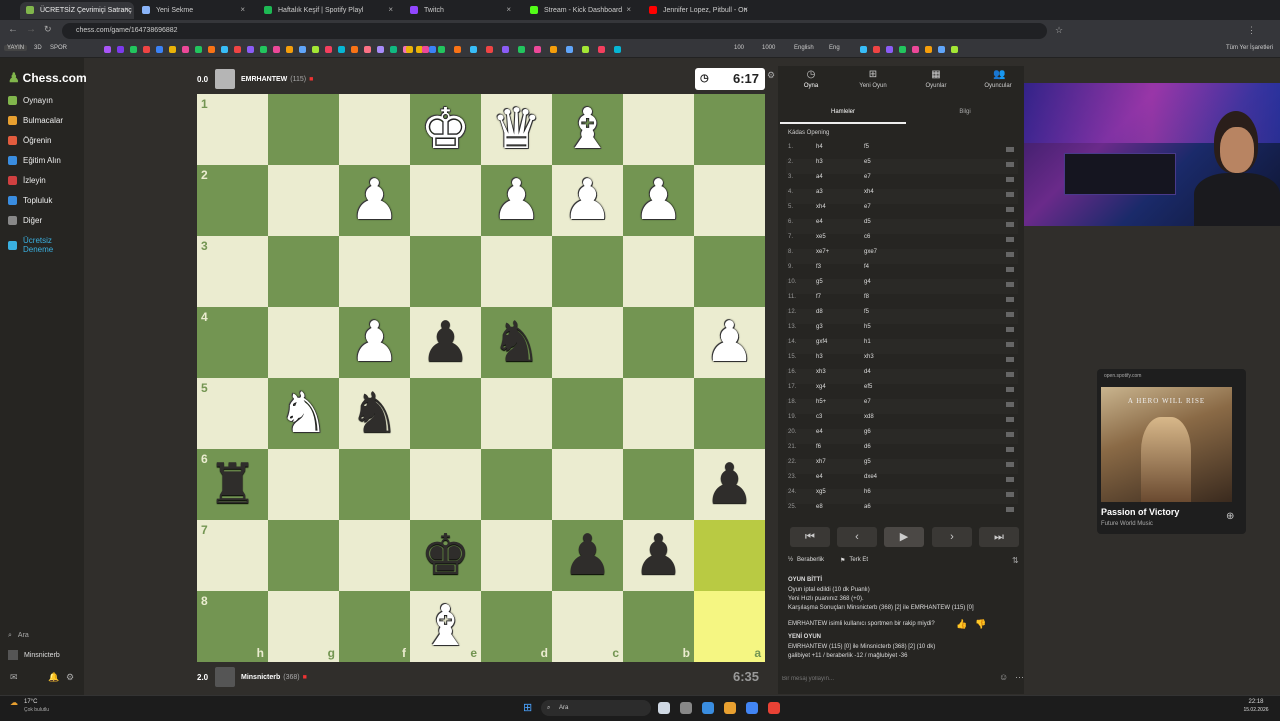 Image resolution: width=1280 pixels, height=721 pixels. I want to click on all-bookmarks: Tüm Yer İşaretleri, so click(1249, 48).